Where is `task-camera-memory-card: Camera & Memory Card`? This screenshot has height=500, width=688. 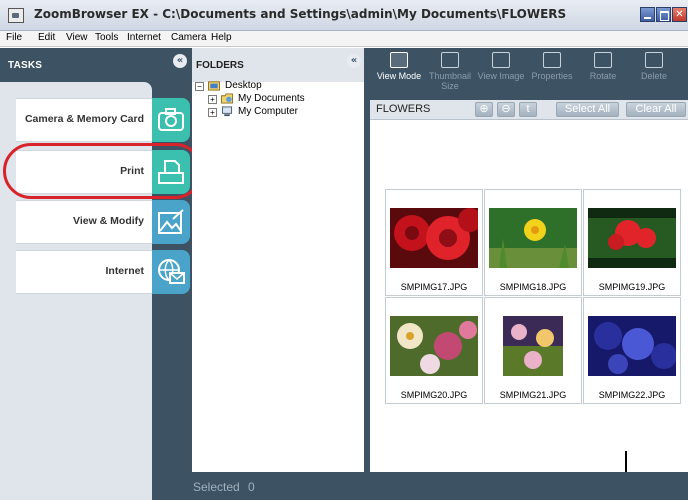
task-camera-memory-card: Camera & Memory Card is located at coordinates (84, 120).